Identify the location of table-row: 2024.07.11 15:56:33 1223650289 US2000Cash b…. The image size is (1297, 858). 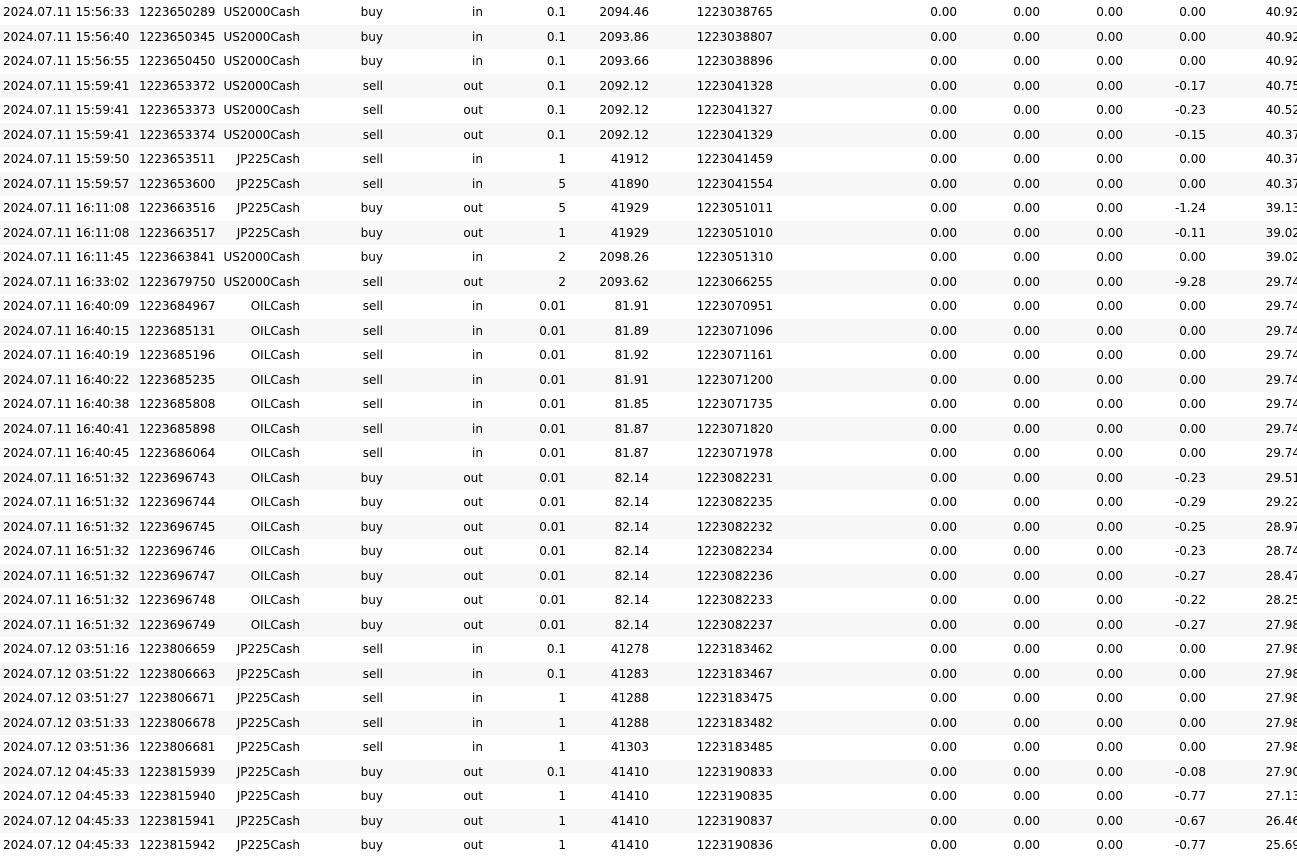
(648, 12).